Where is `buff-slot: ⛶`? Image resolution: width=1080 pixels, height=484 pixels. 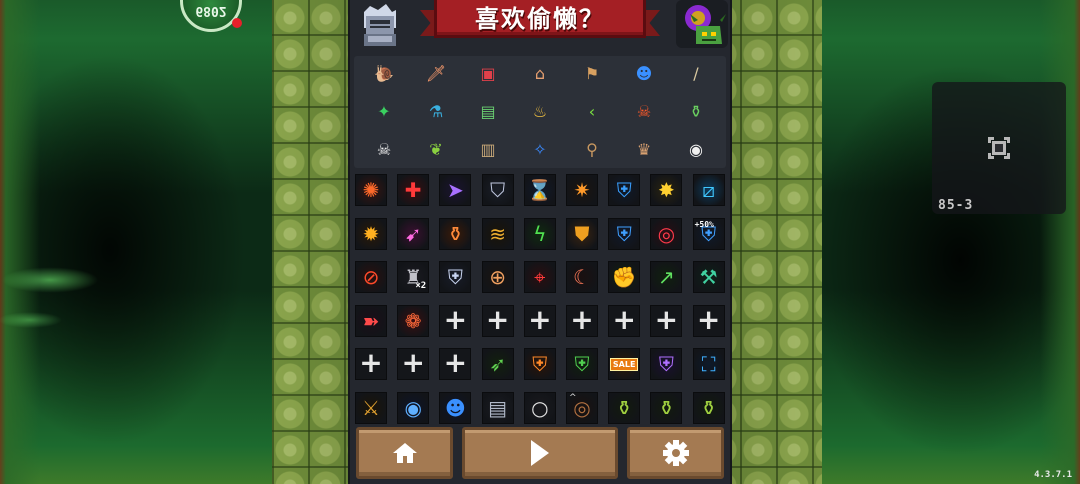 buff-slot: ⛶ is located at coordinates (708, 364).